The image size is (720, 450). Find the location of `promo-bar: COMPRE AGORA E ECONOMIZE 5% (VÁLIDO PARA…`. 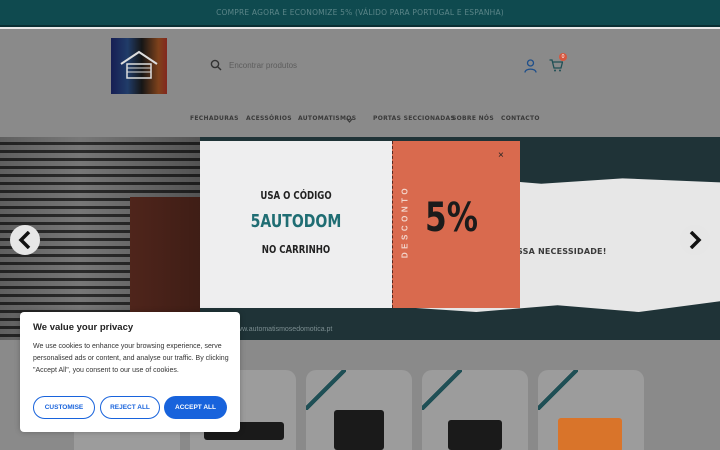

promo-bar: COMPRE AGORA E ECONOMIZE 5% (VÁLIDO PARA… is located at coordinates (360, 13).